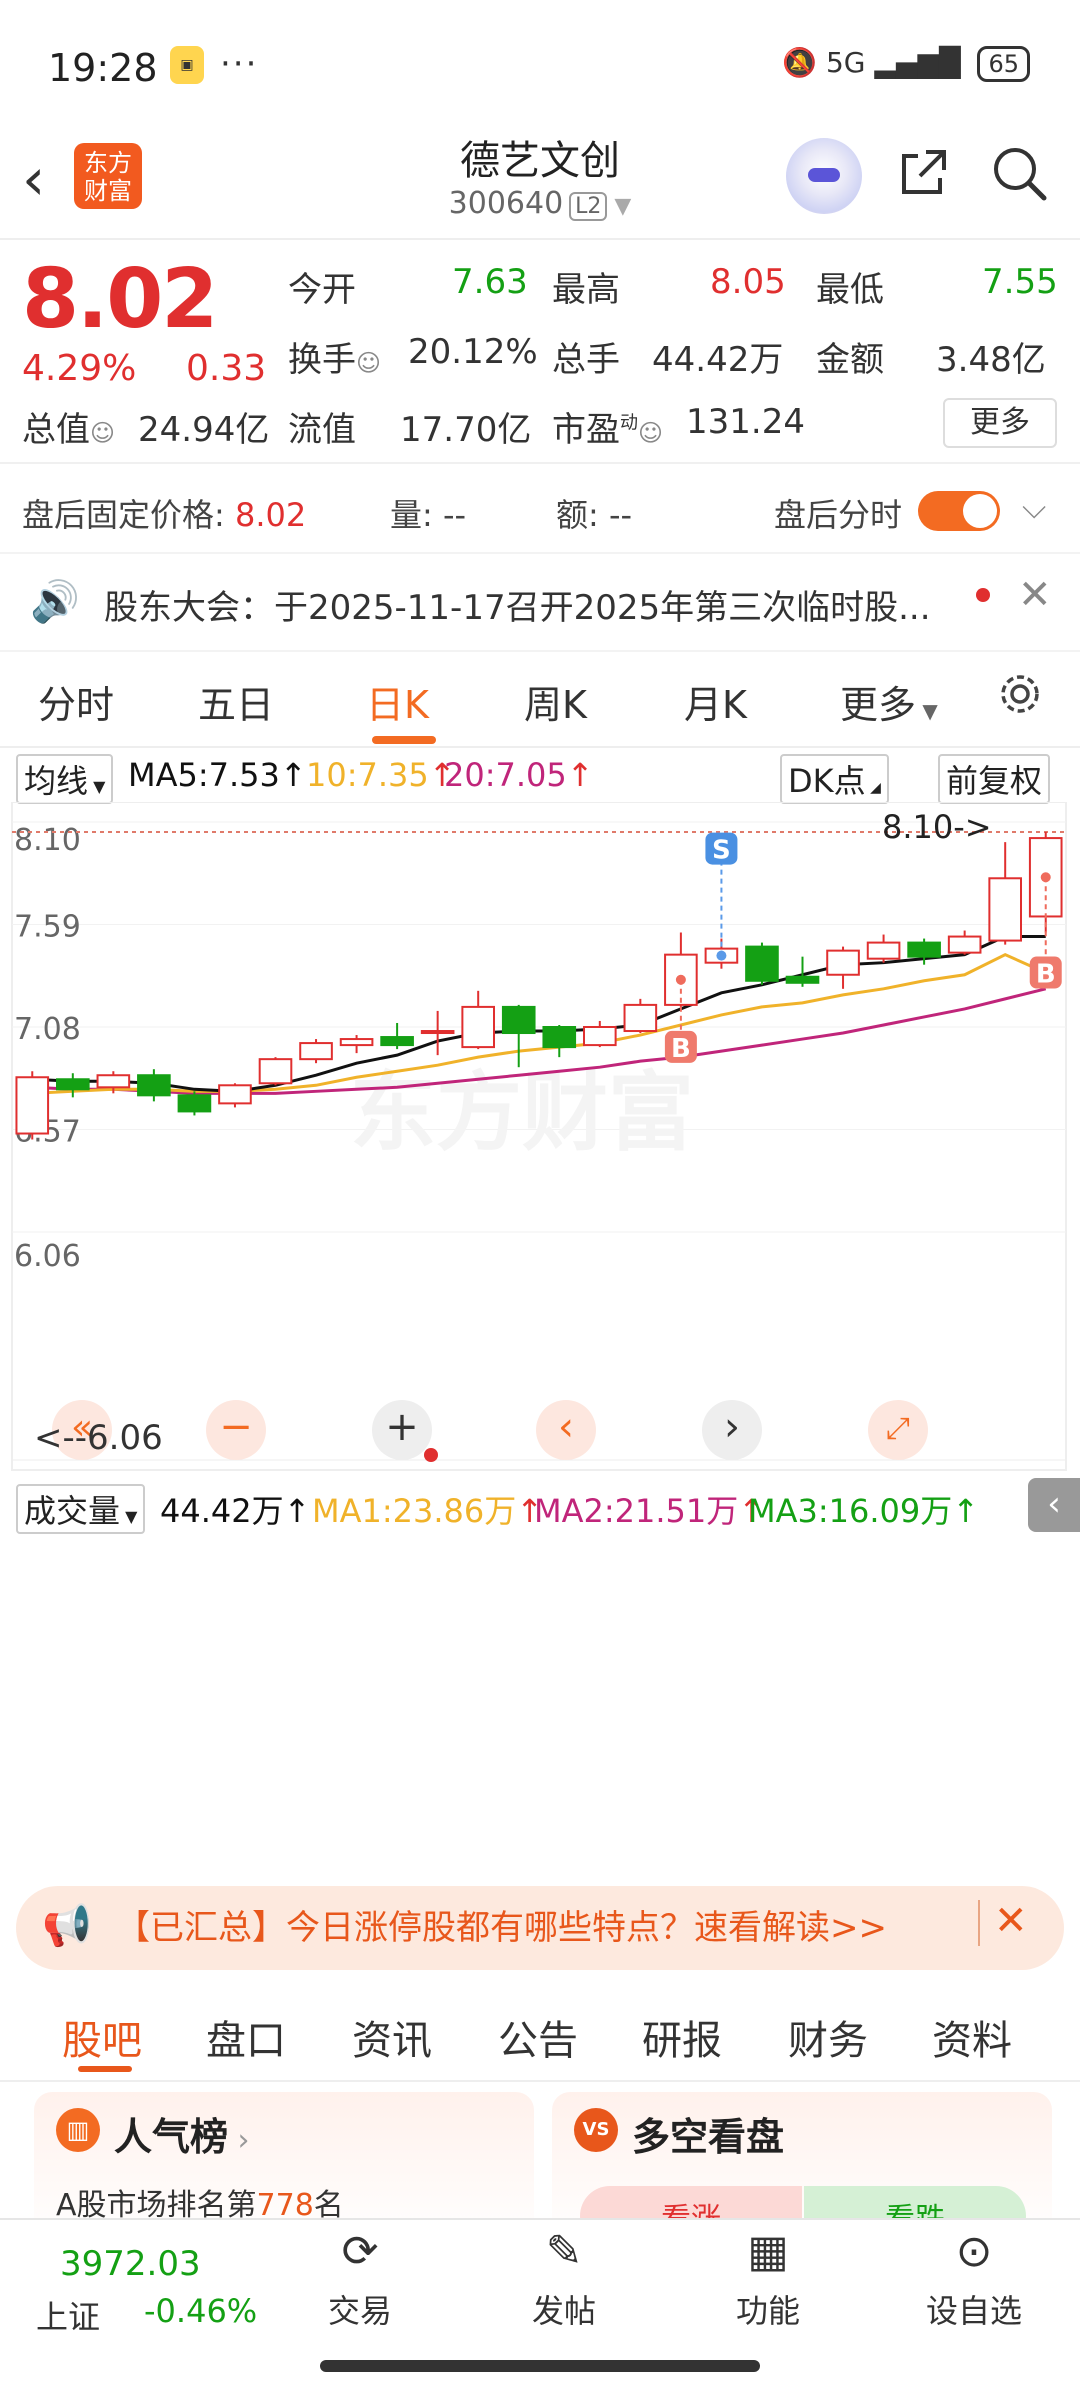 This screenshot has height=2392, width=1080. Describe the element at coordinates (102, 2037) in the screenshot. I see `tab-guba: 股吧` at that location.